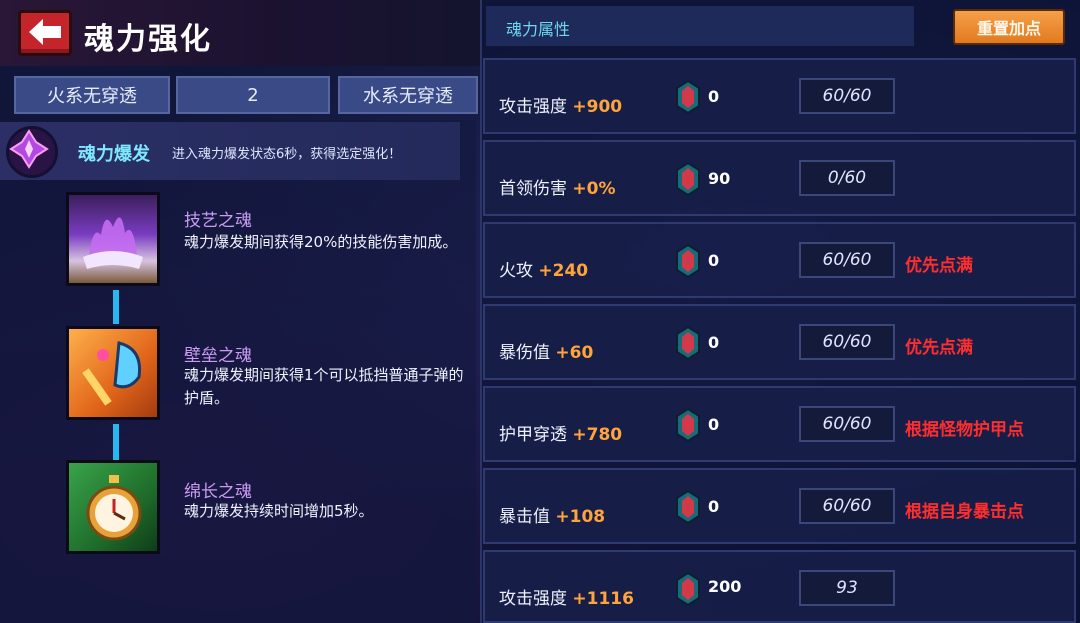 The image size is (1080, 623). I want to click on attribute-label: 护甲穿透, so click(533, 435).